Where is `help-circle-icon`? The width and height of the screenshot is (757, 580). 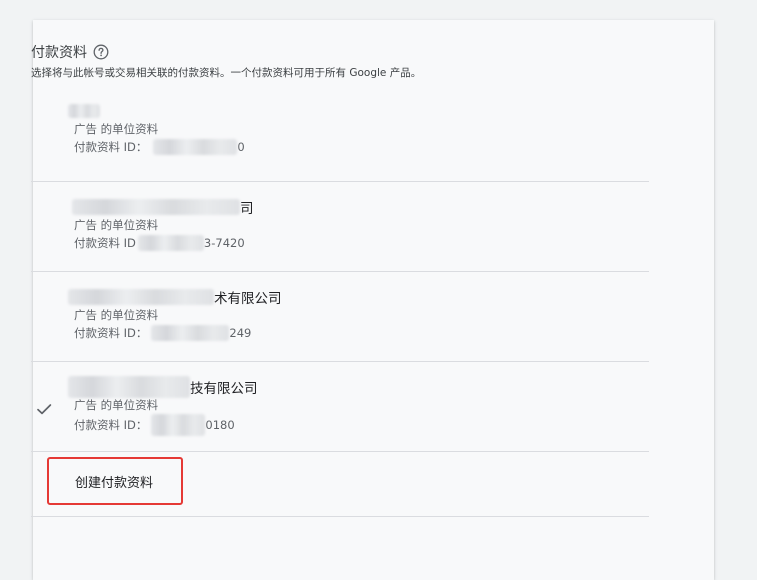
help-circle-icon is located at coordinates (101, 52).